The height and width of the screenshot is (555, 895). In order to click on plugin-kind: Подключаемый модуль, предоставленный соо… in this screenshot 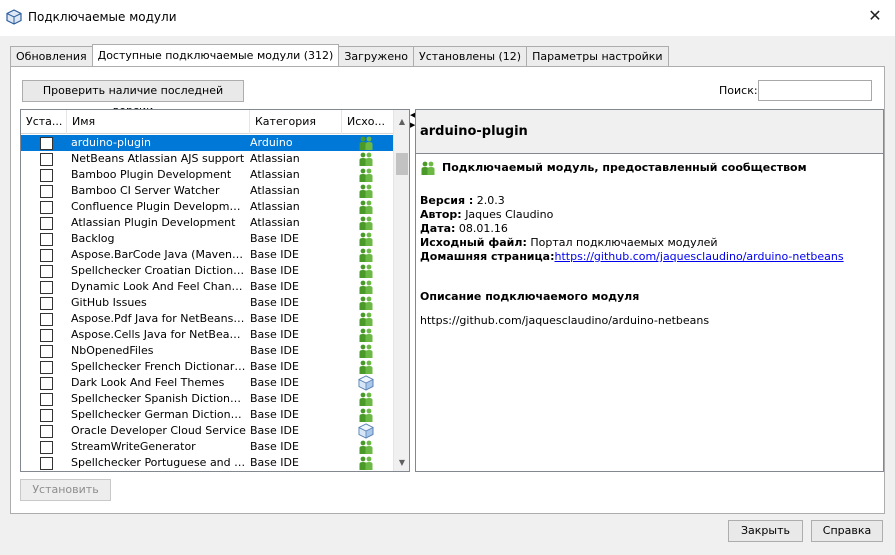, I will do `click(650, 170)`.